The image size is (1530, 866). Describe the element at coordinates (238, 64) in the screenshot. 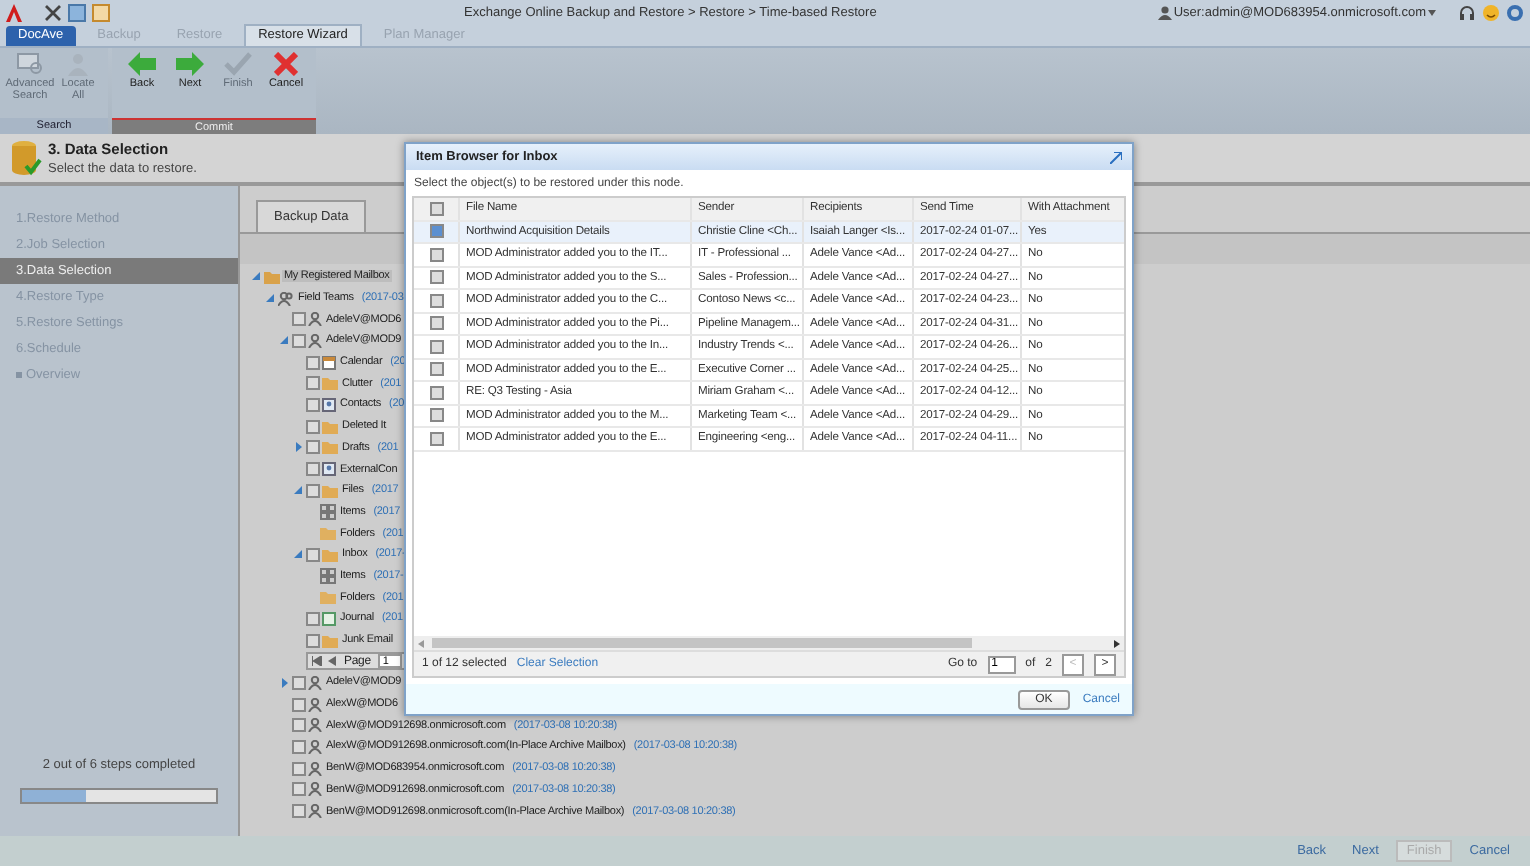

I see `checkmark-icon` at that location.